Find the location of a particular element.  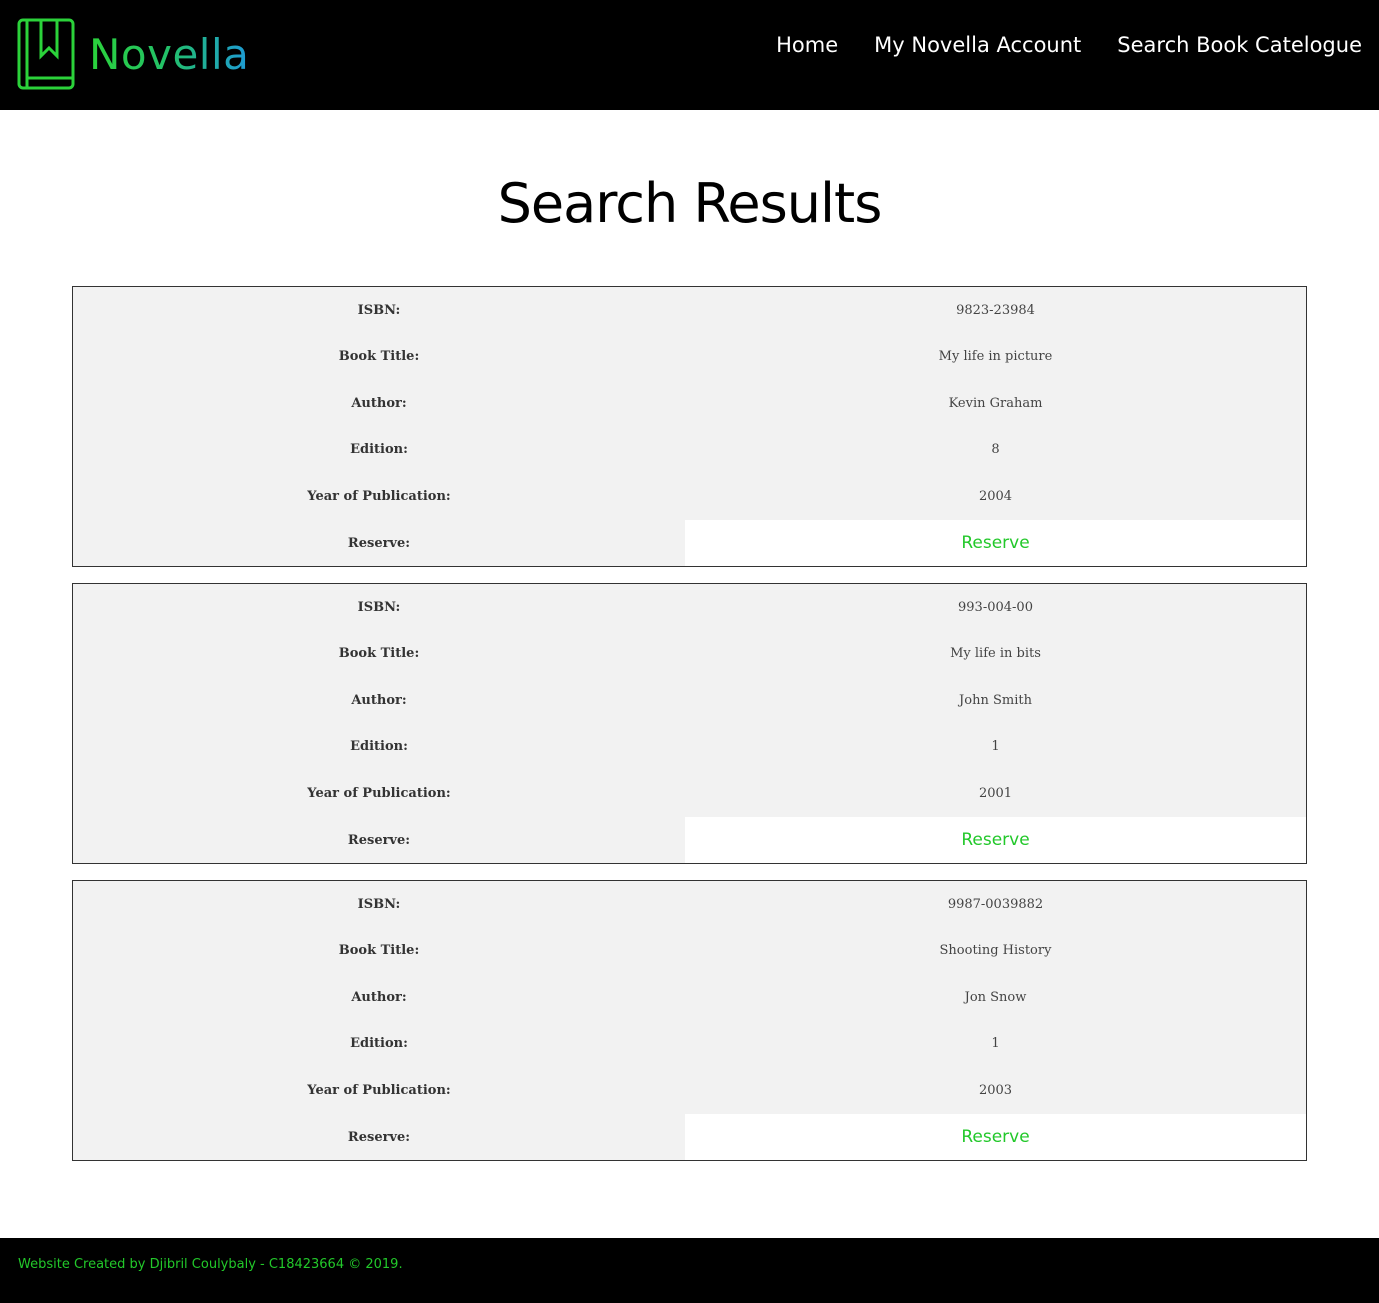

year-value: 2003 is located at coordinates (995, 1090).